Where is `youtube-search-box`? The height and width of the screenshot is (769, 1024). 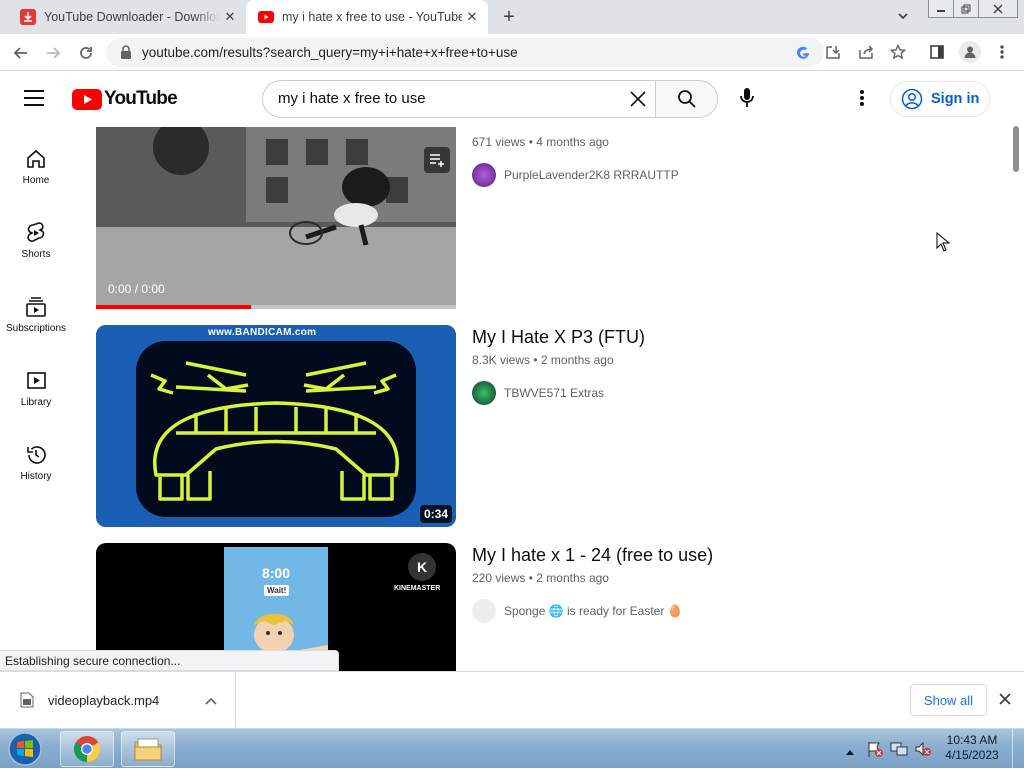
youtube-search-box is located at coordinates (459, 99).